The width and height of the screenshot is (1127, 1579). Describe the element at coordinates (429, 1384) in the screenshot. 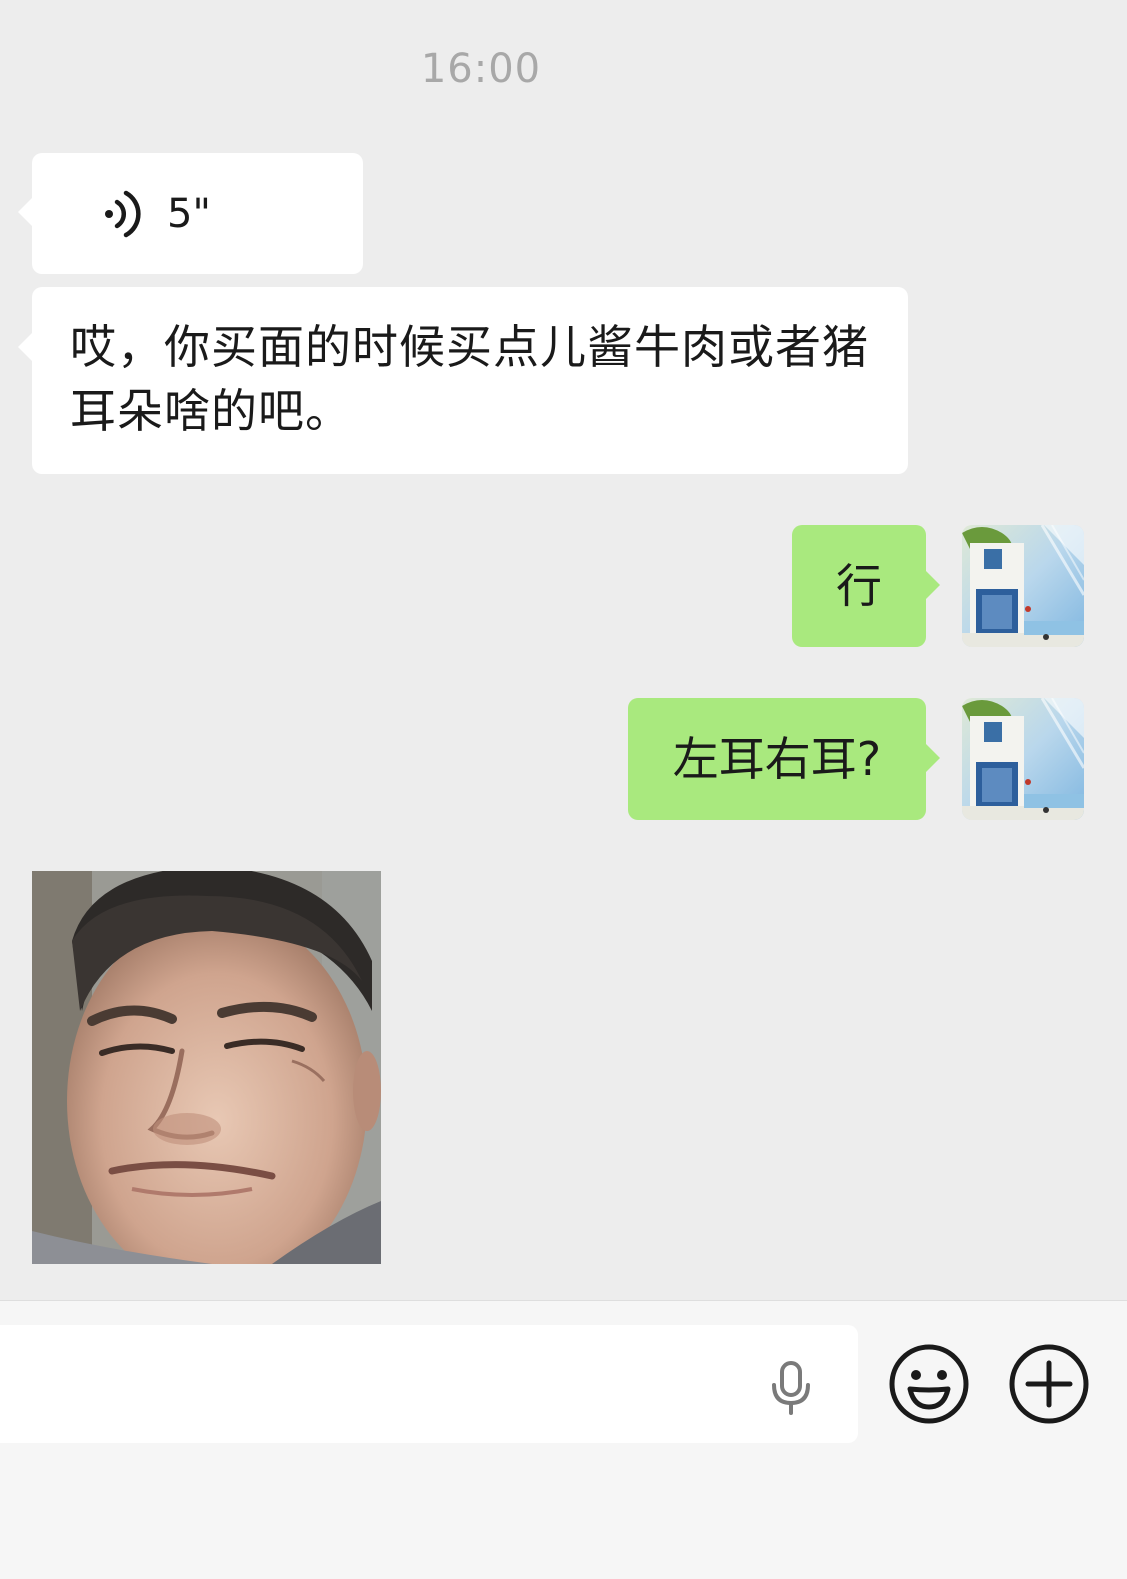

I see `message-input` at that location.